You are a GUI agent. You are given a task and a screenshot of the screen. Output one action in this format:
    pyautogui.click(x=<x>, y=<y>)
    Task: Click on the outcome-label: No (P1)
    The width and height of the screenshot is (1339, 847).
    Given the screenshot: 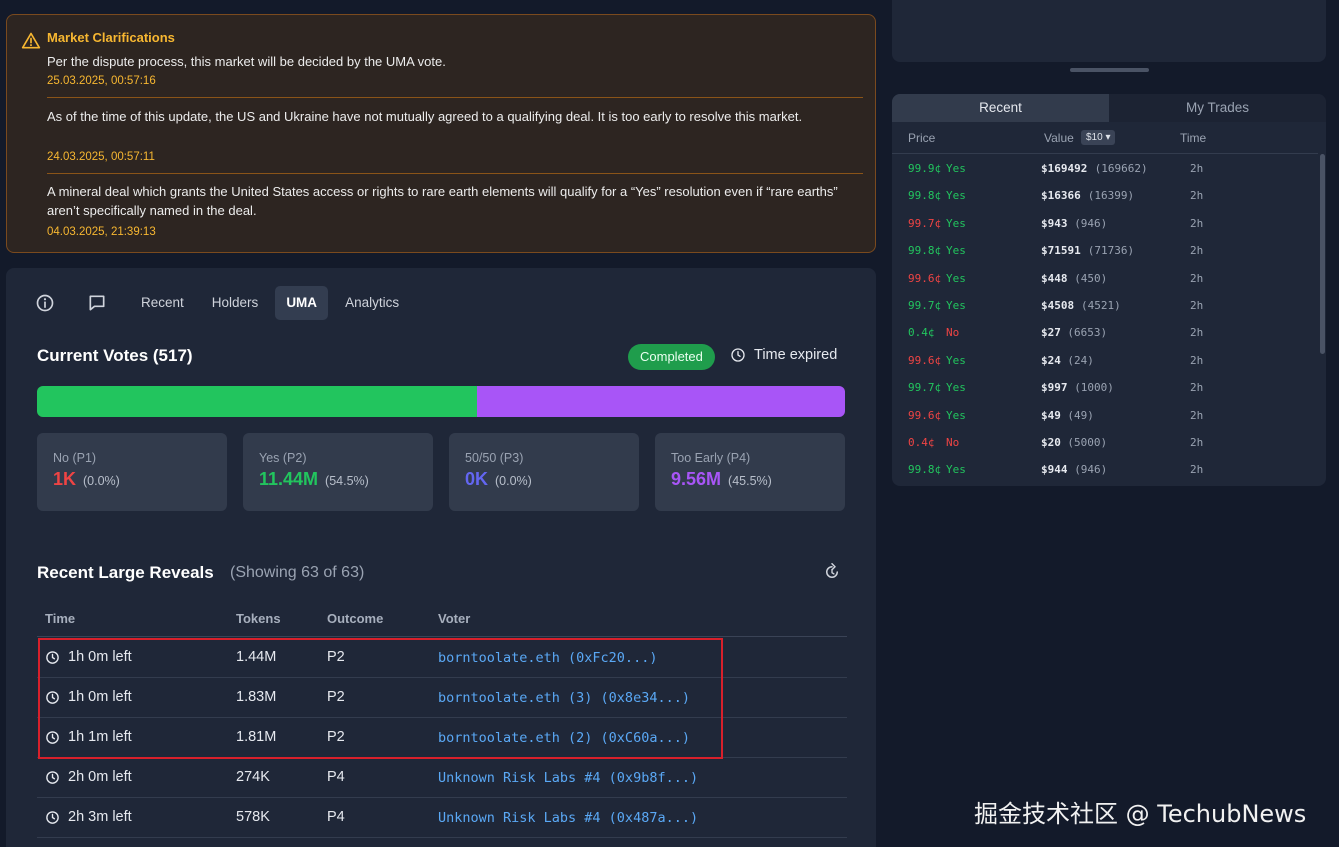 What is the action you would take?
    pyautogui.click(x=75, y=458)
    